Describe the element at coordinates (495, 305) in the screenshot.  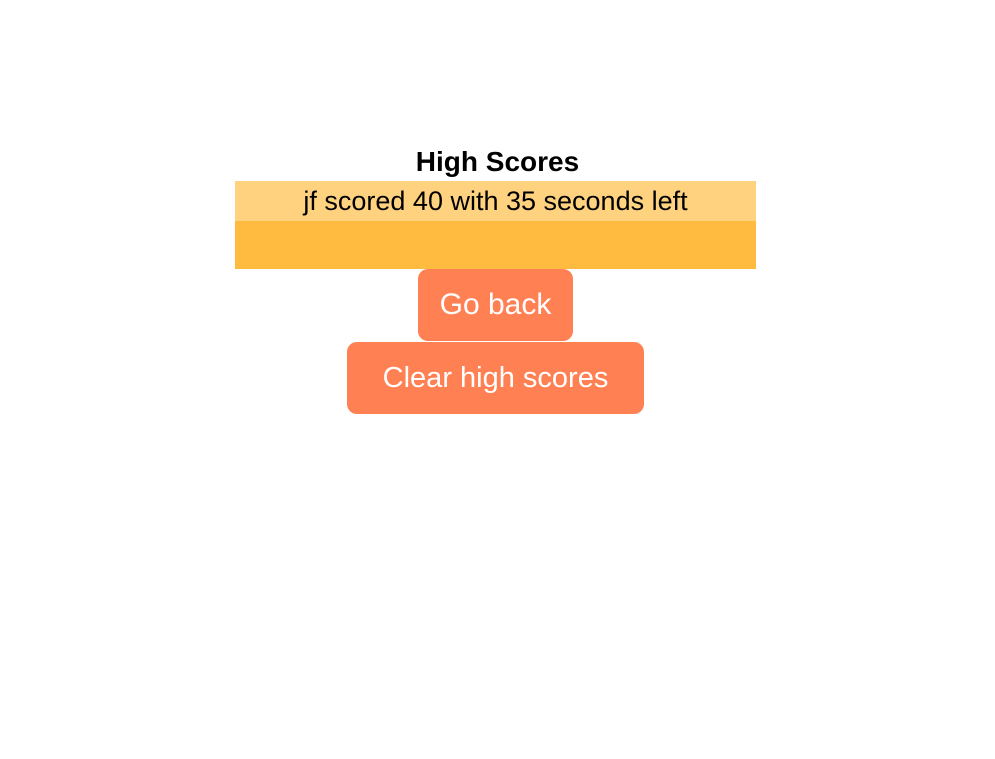
I see `go-back-button: Go back` at that location.